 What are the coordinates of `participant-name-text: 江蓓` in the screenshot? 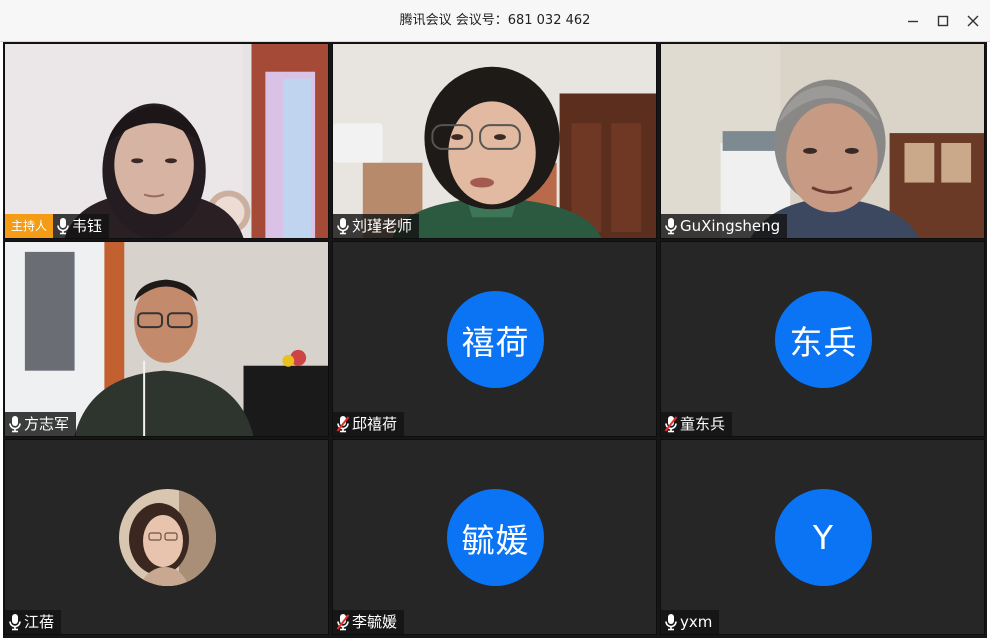 It's located at (39, 622).